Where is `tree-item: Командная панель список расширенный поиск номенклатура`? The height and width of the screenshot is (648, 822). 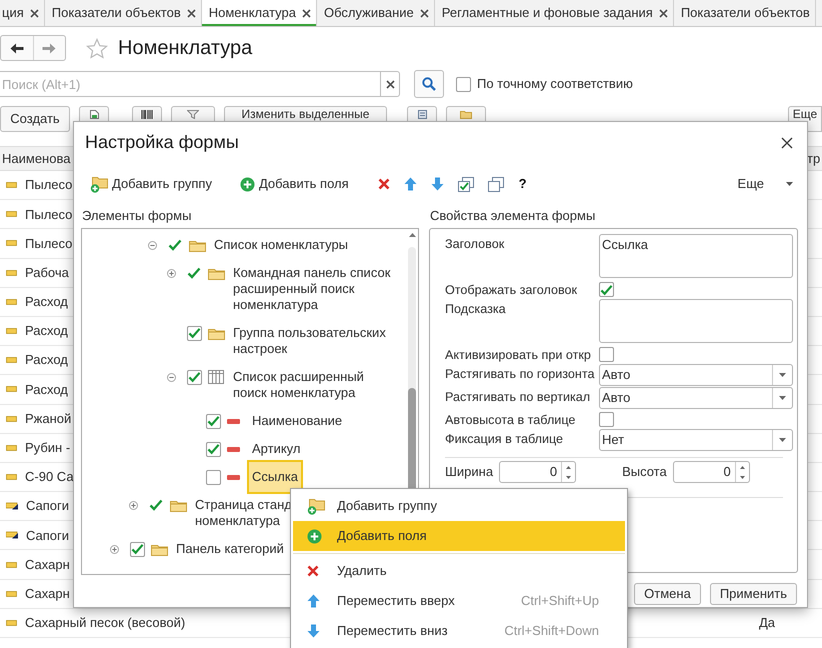
tree-item: Командная панель список расширенный поиск номенклатура is located at coordinates (316, 289).